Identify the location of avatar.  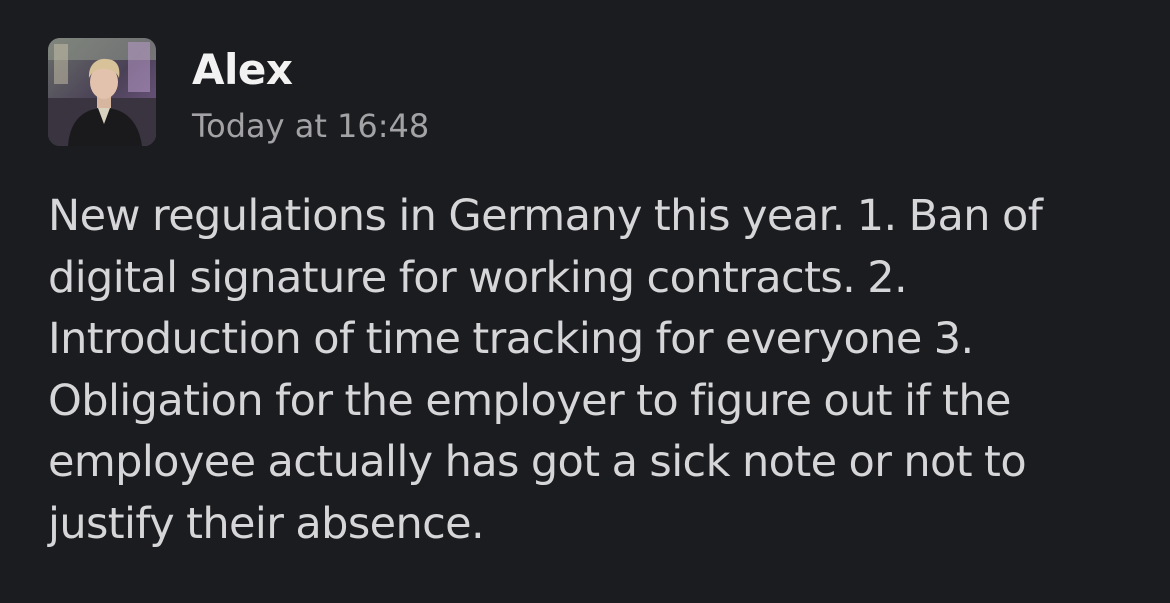
(102, 92).